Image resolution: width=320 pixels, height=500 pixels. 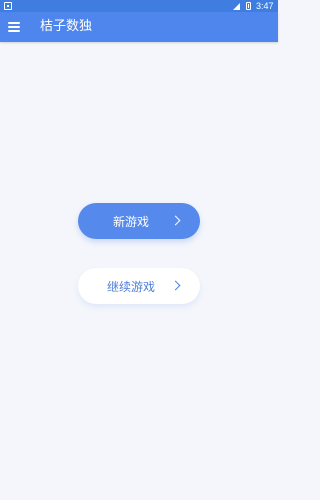 I want to click on status-bar: 3:47, so click(x=139, y=6).